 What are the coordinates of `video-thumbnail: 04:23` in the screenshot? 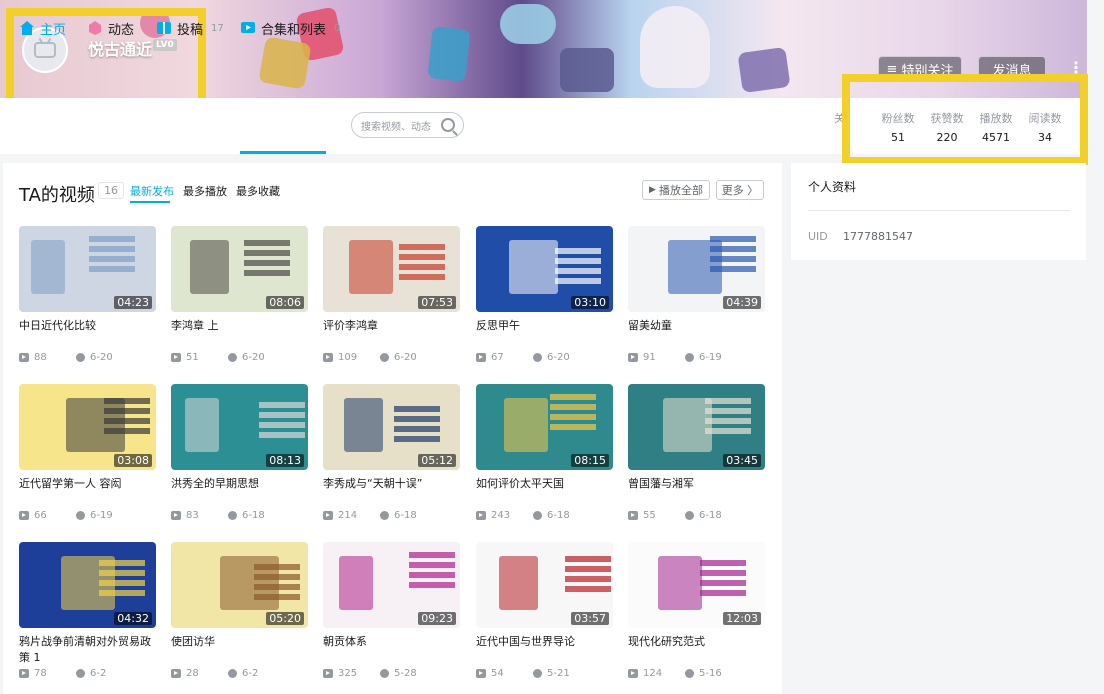 It's located at (87, 269).